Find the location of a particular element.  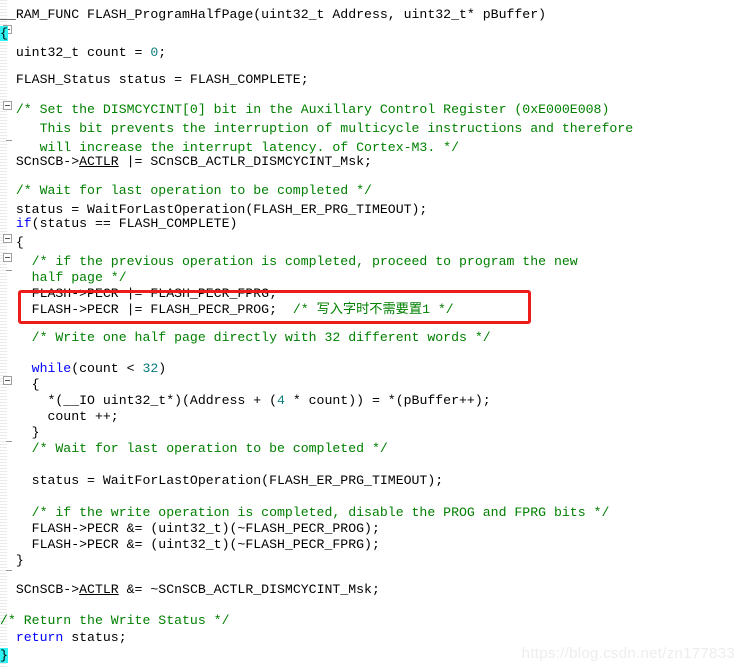

code-line: if(status == FLASH_COMPLETE) is located at coordinates (119, 223).